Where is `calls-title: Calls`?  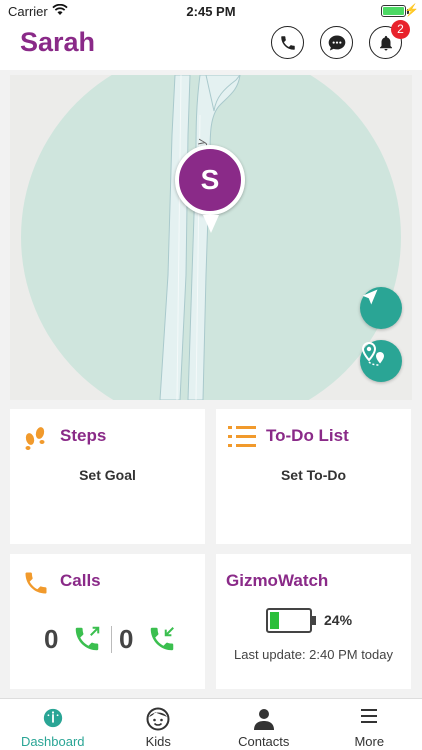 calls-title: Calls is located at coordinates (80, 580).